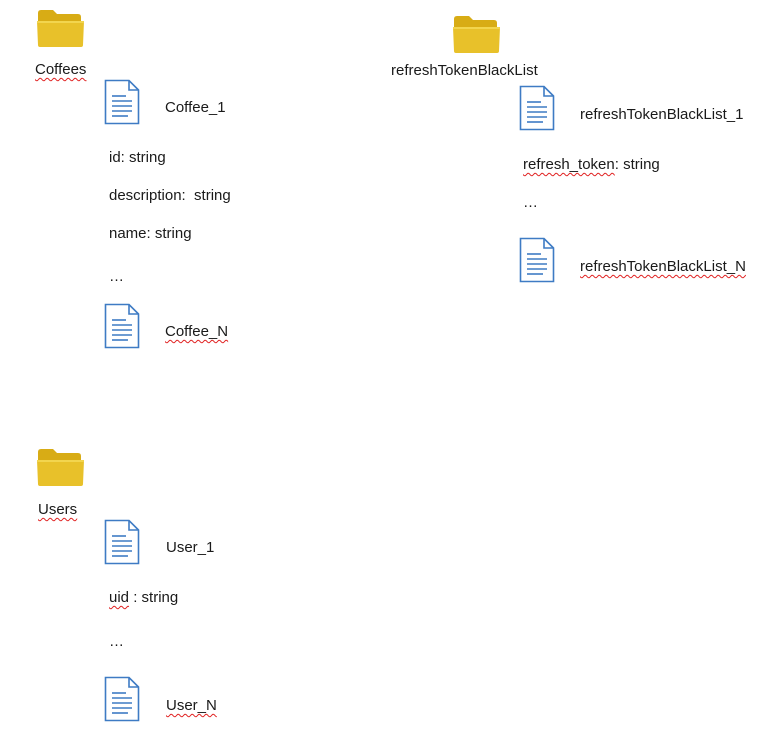 The image size is (776, 738). Describe the element at coordinates (58, 509) in the screenshot. I see `collection-label: Users` at that location.